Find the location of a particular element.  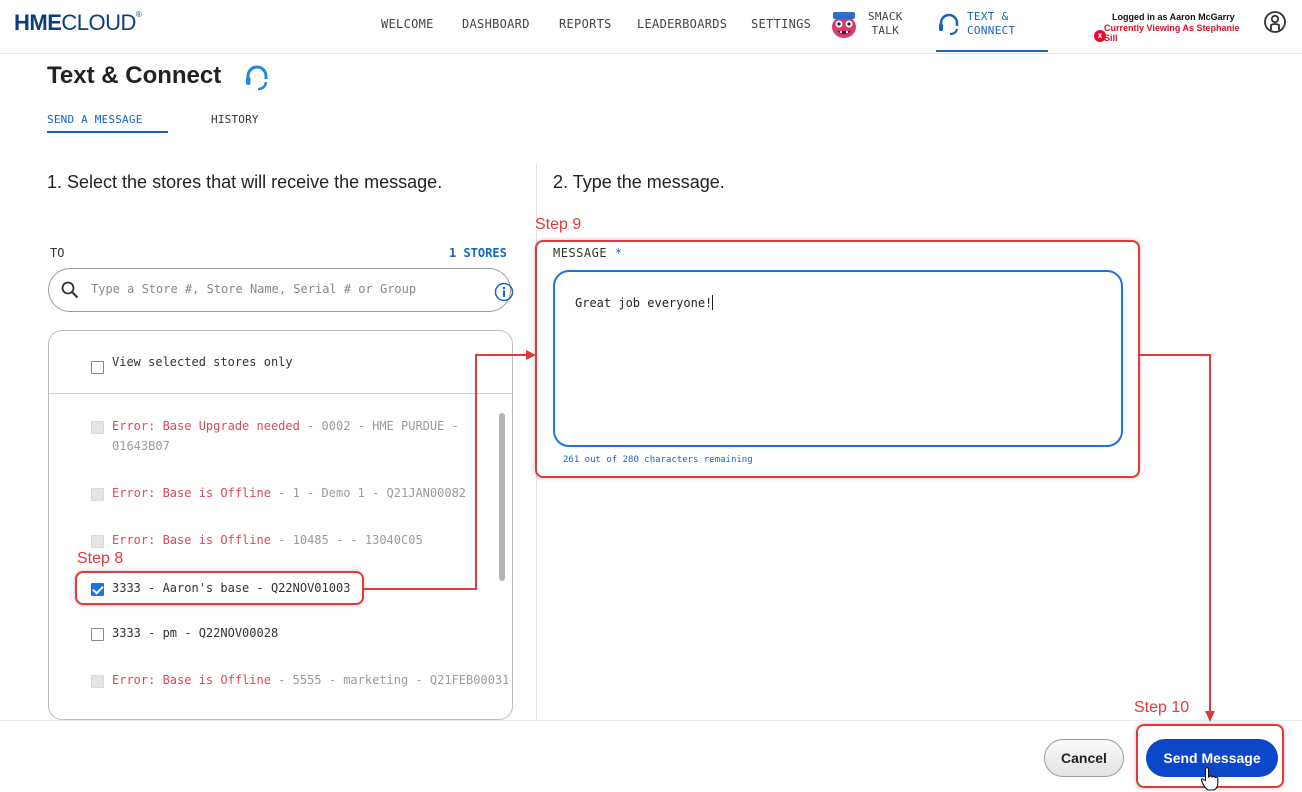

store-row-continued: 01643B07 is located at coordinates (141, 446).